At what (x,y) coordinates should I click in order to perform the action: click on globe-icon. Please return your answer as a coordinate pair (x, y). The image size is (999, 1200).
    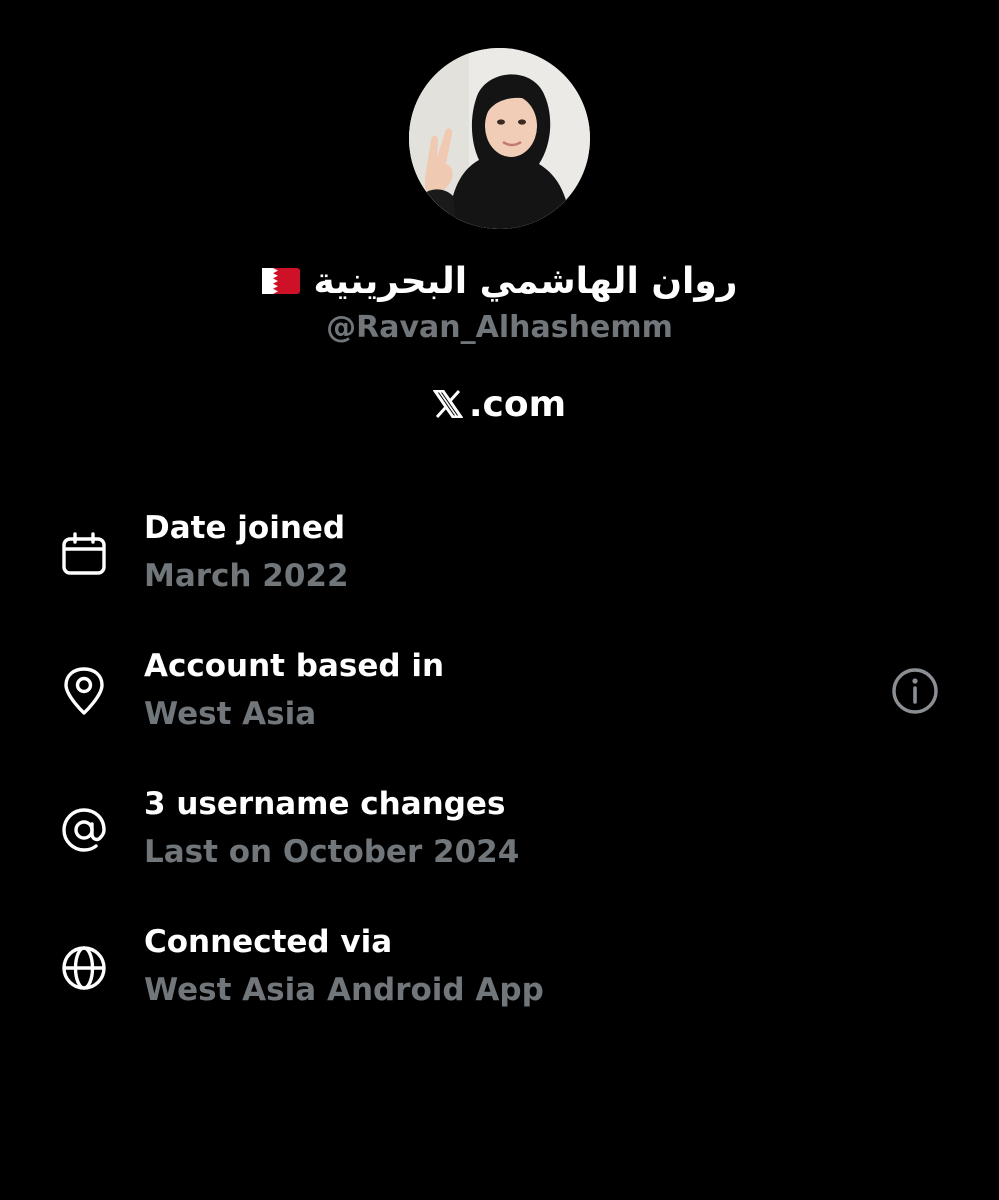
    Looking at the image, I should click on (84, 968).